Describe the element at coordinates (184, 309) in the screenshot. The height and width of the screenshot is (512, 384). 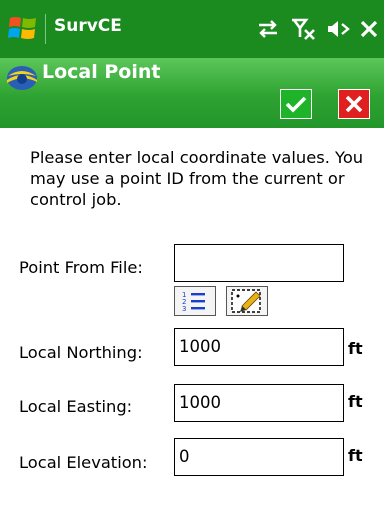
I see `svg-text: 3` at that location.